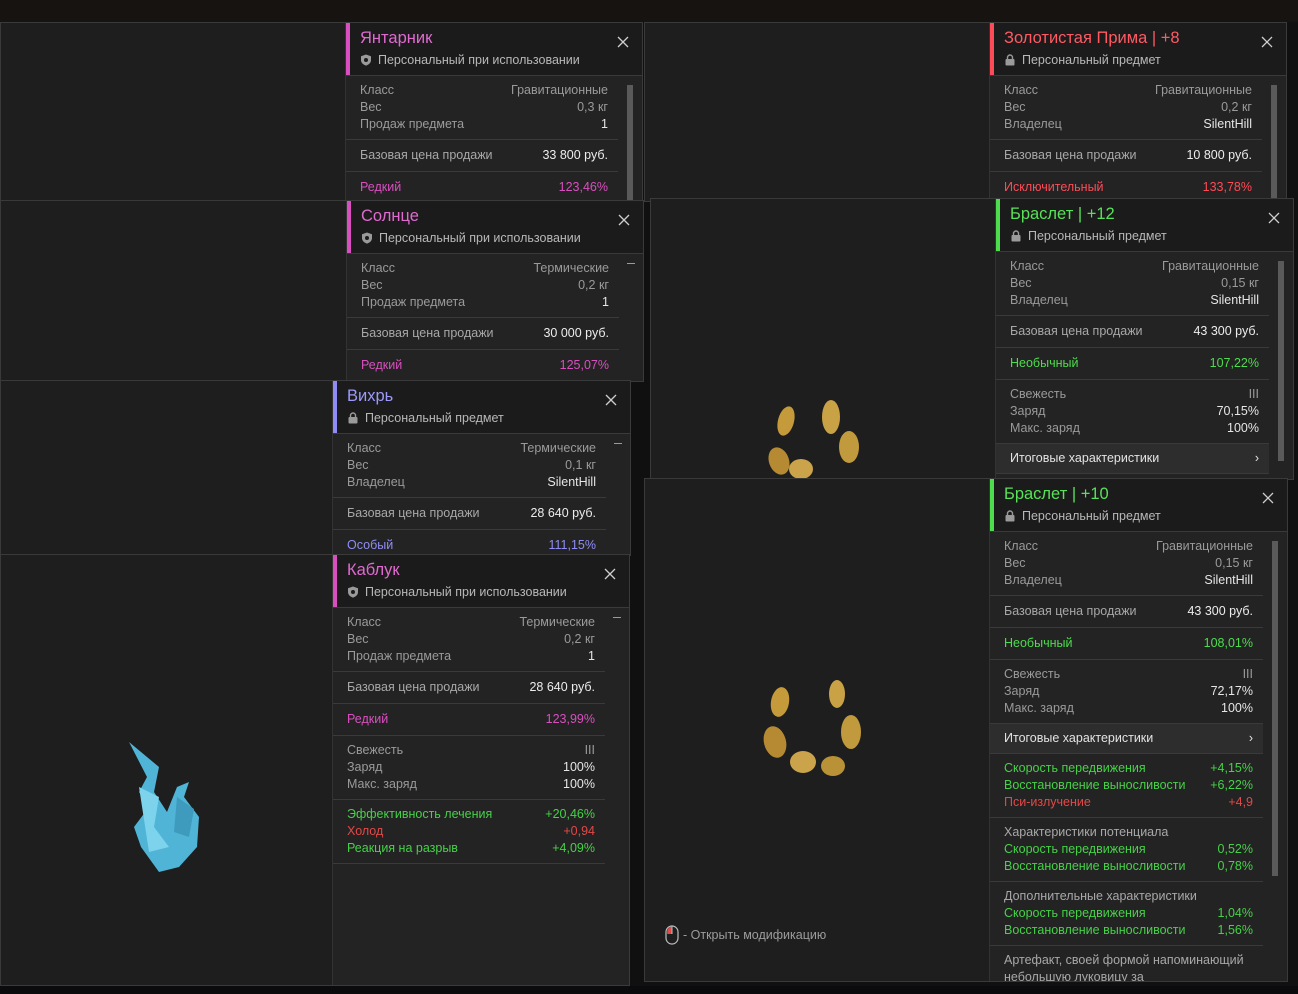 The image size is (1298, 994). What do you see at coordinates (482, 156) in the screenshot?
I see `price-section: Базовая цена продажи 33 800 руб.` at bounding box center [482, 156].